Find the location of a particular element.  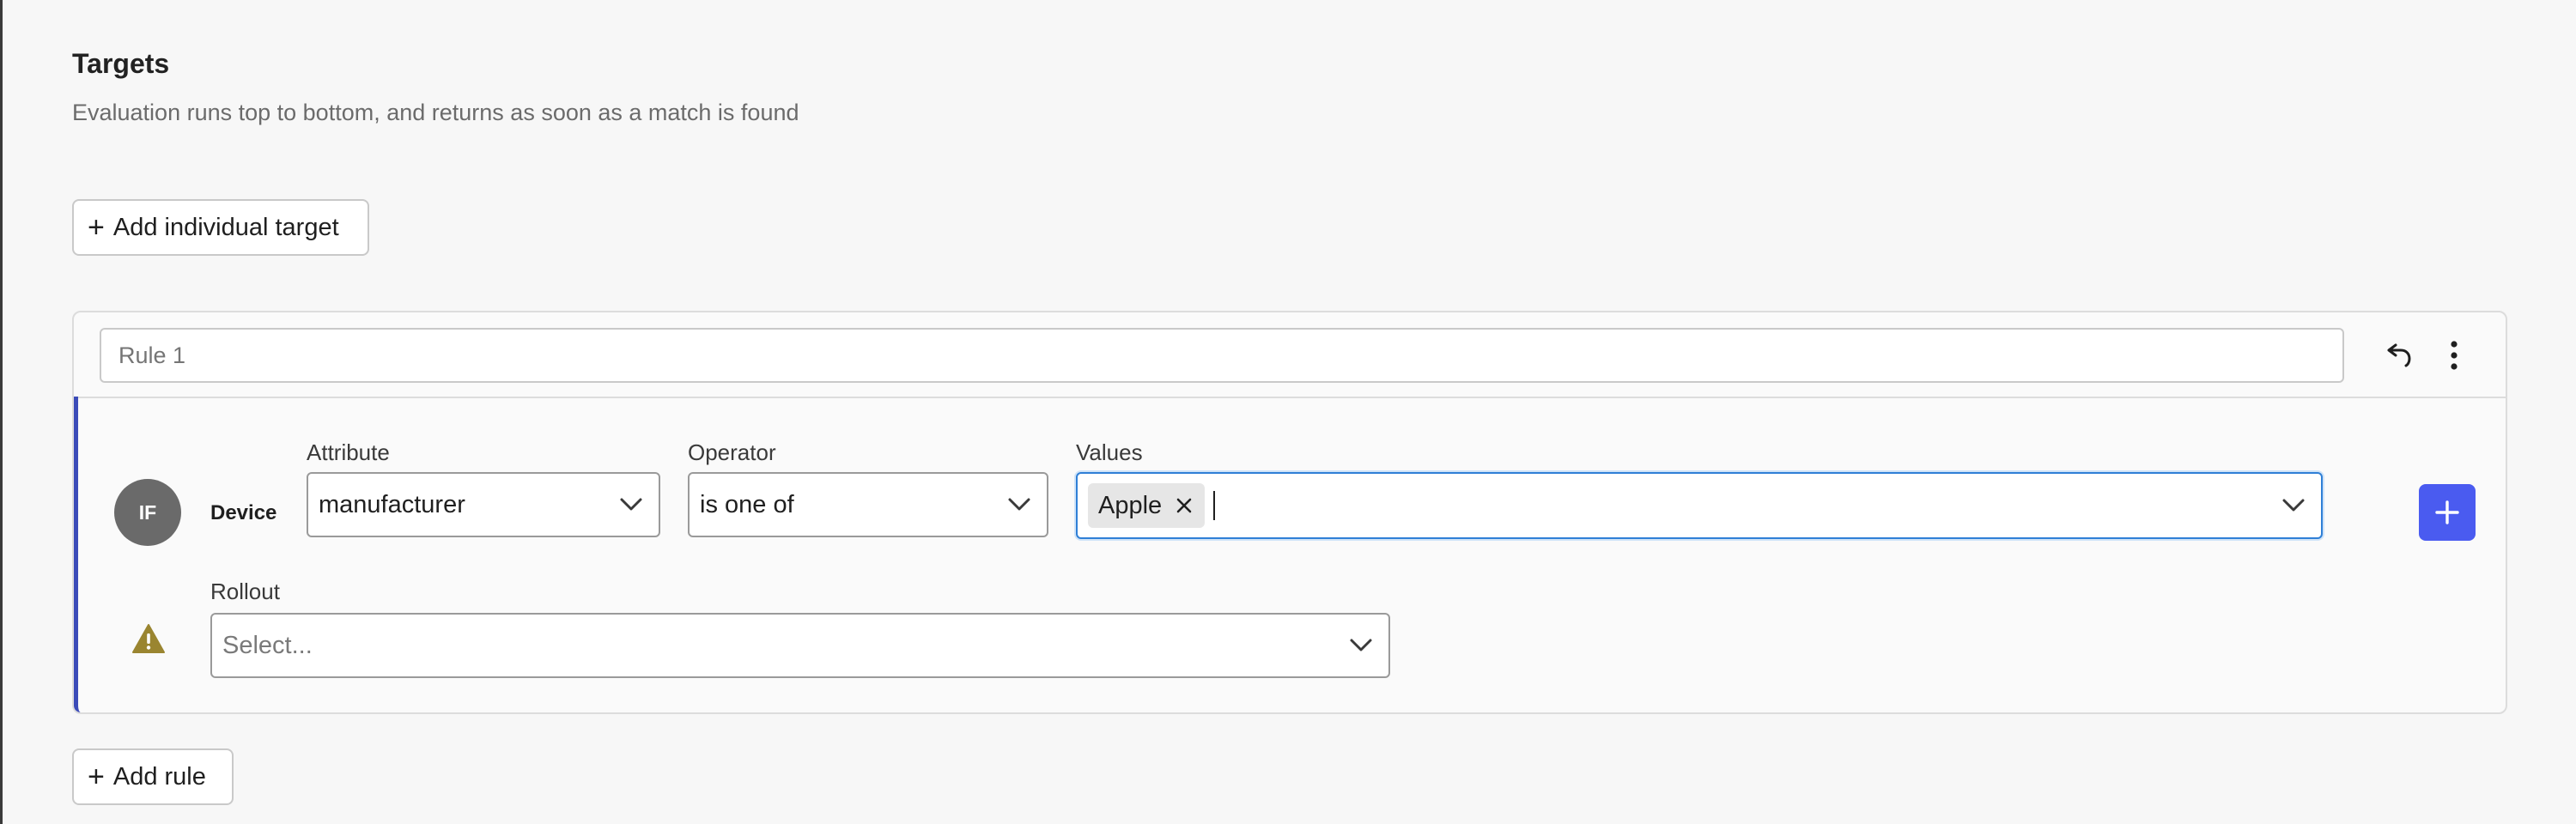

plus-icon is located at coordinates (2447, 512).